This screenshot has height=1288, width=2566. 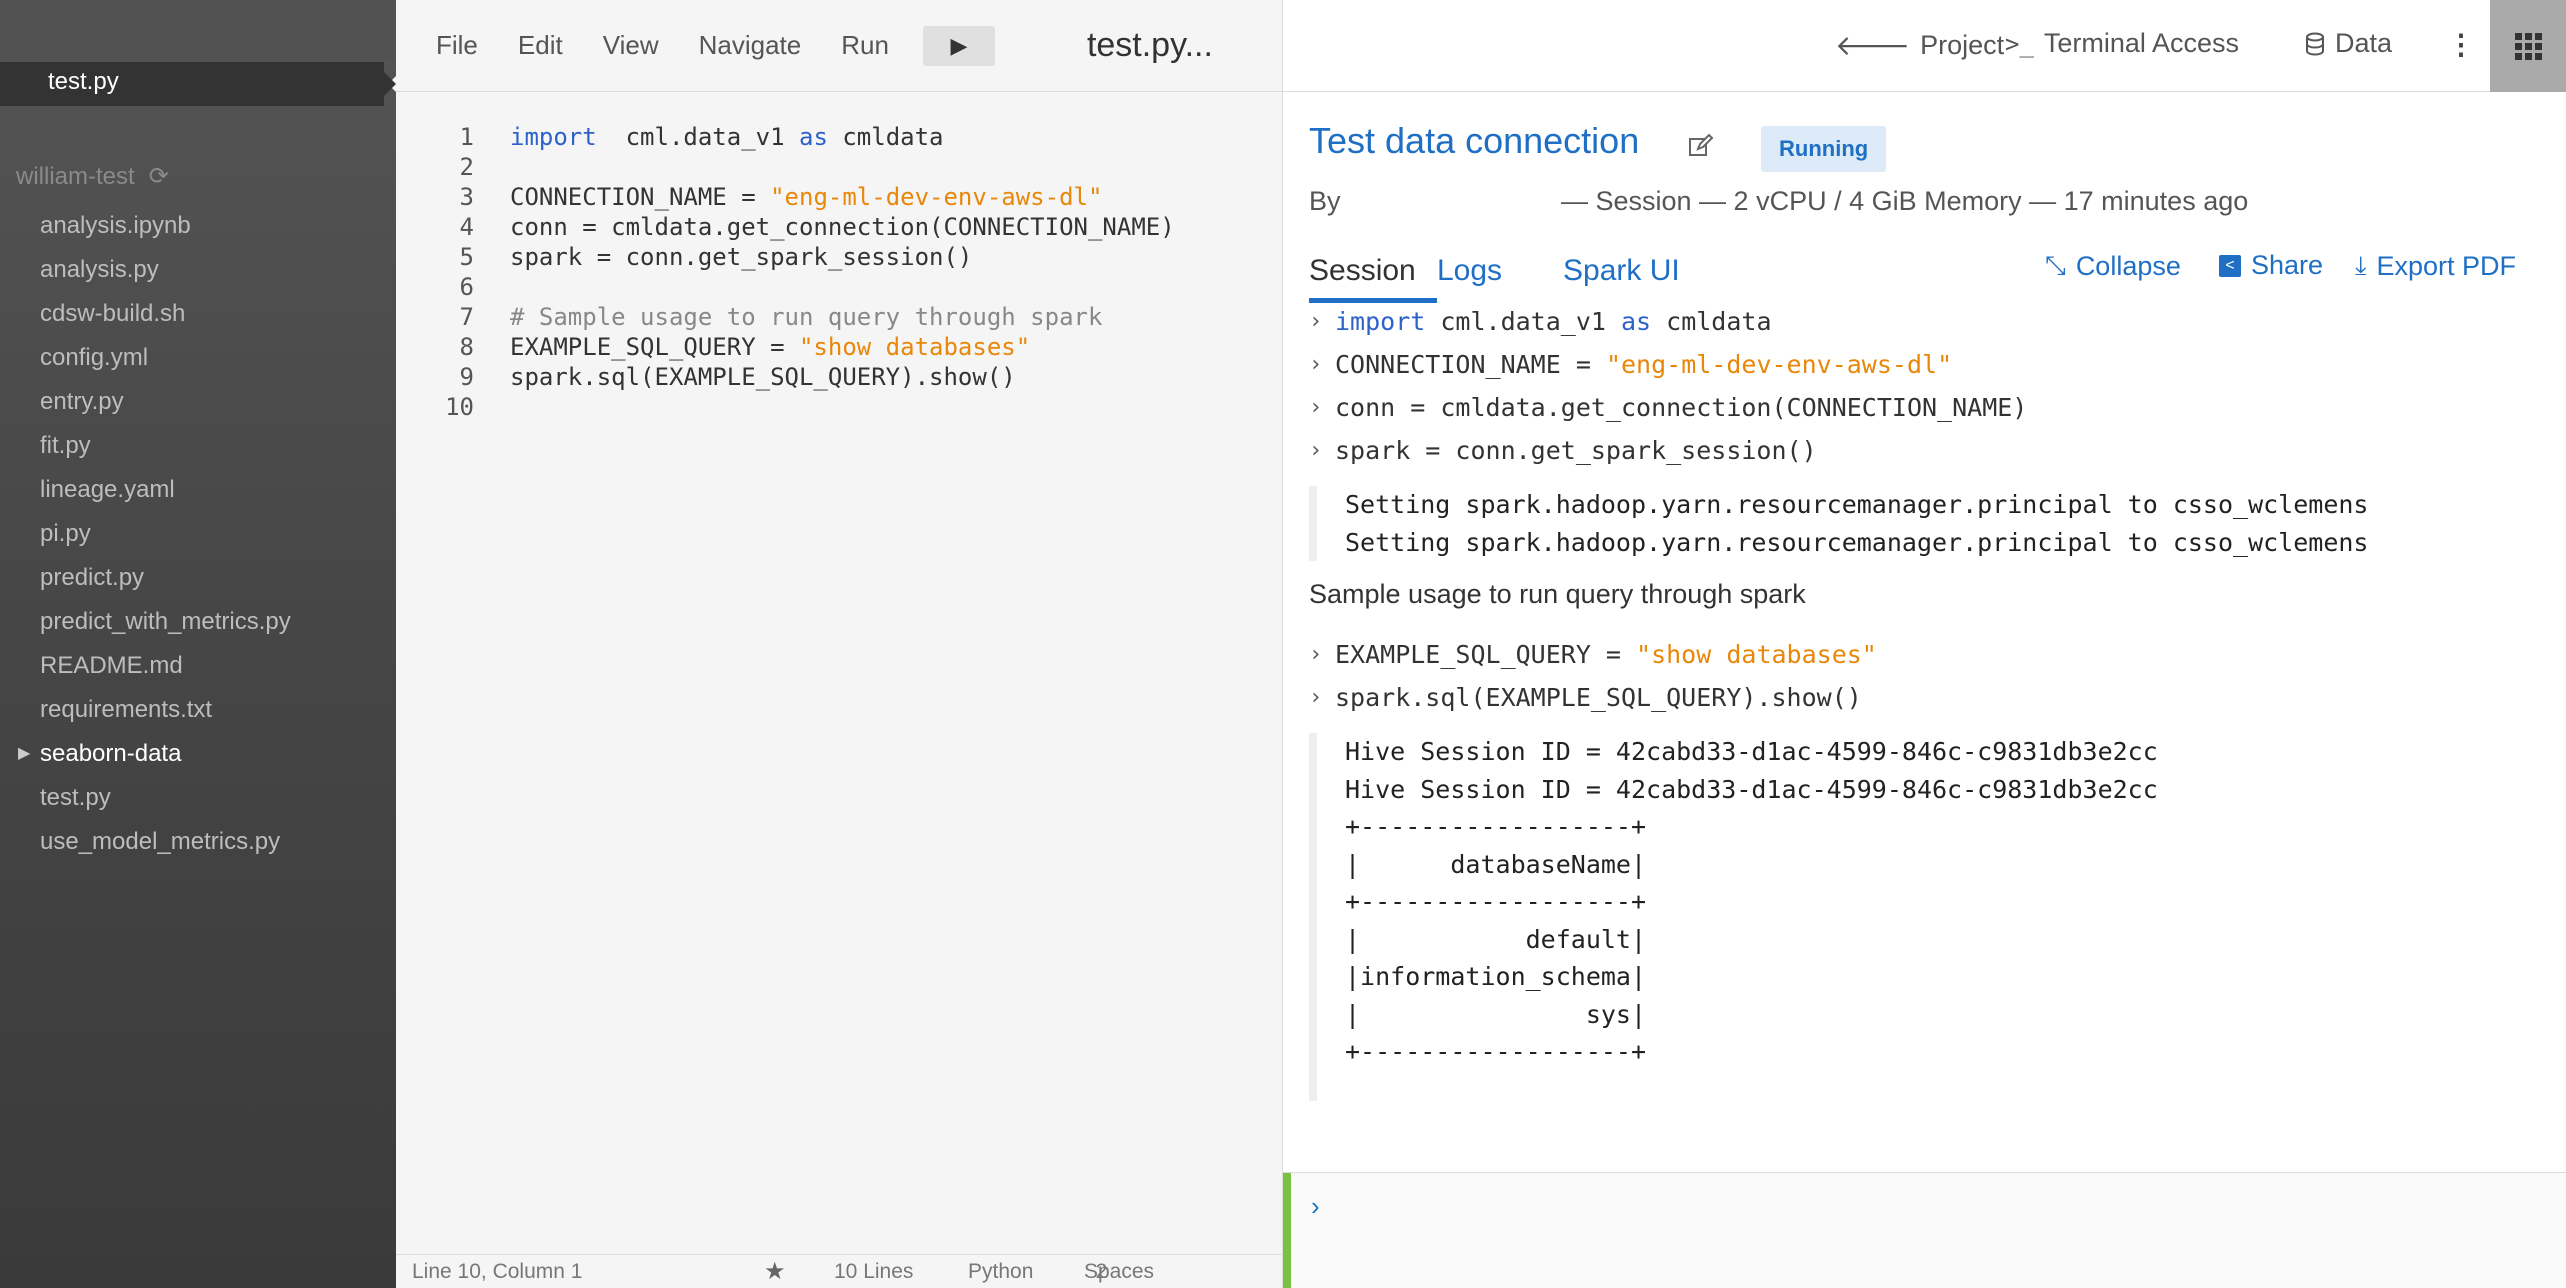 What do you see at coordinates (165, 621) in the screenshot?
I see `file-name: predict_with_metrics.py` at bounding box center [165, 621].